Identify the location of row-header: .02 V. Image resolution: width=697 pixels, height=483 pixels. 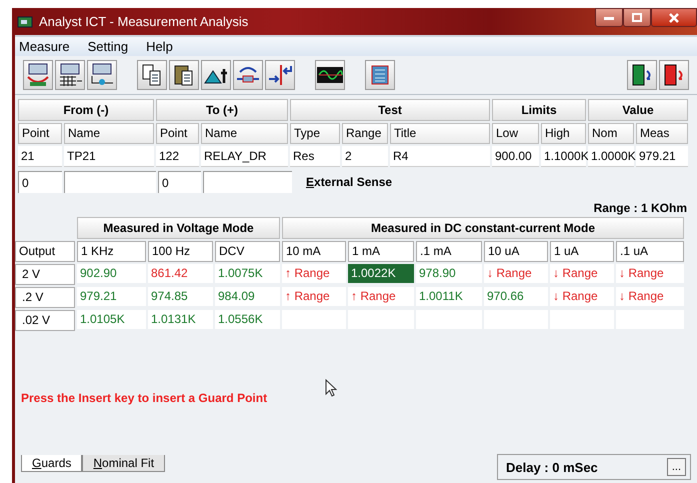
(45, 320).